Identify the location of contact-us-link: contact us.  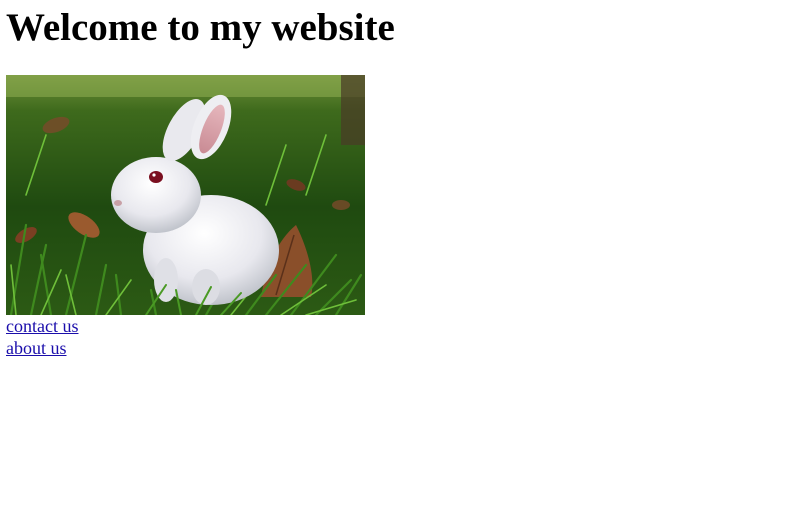
(42, 326).